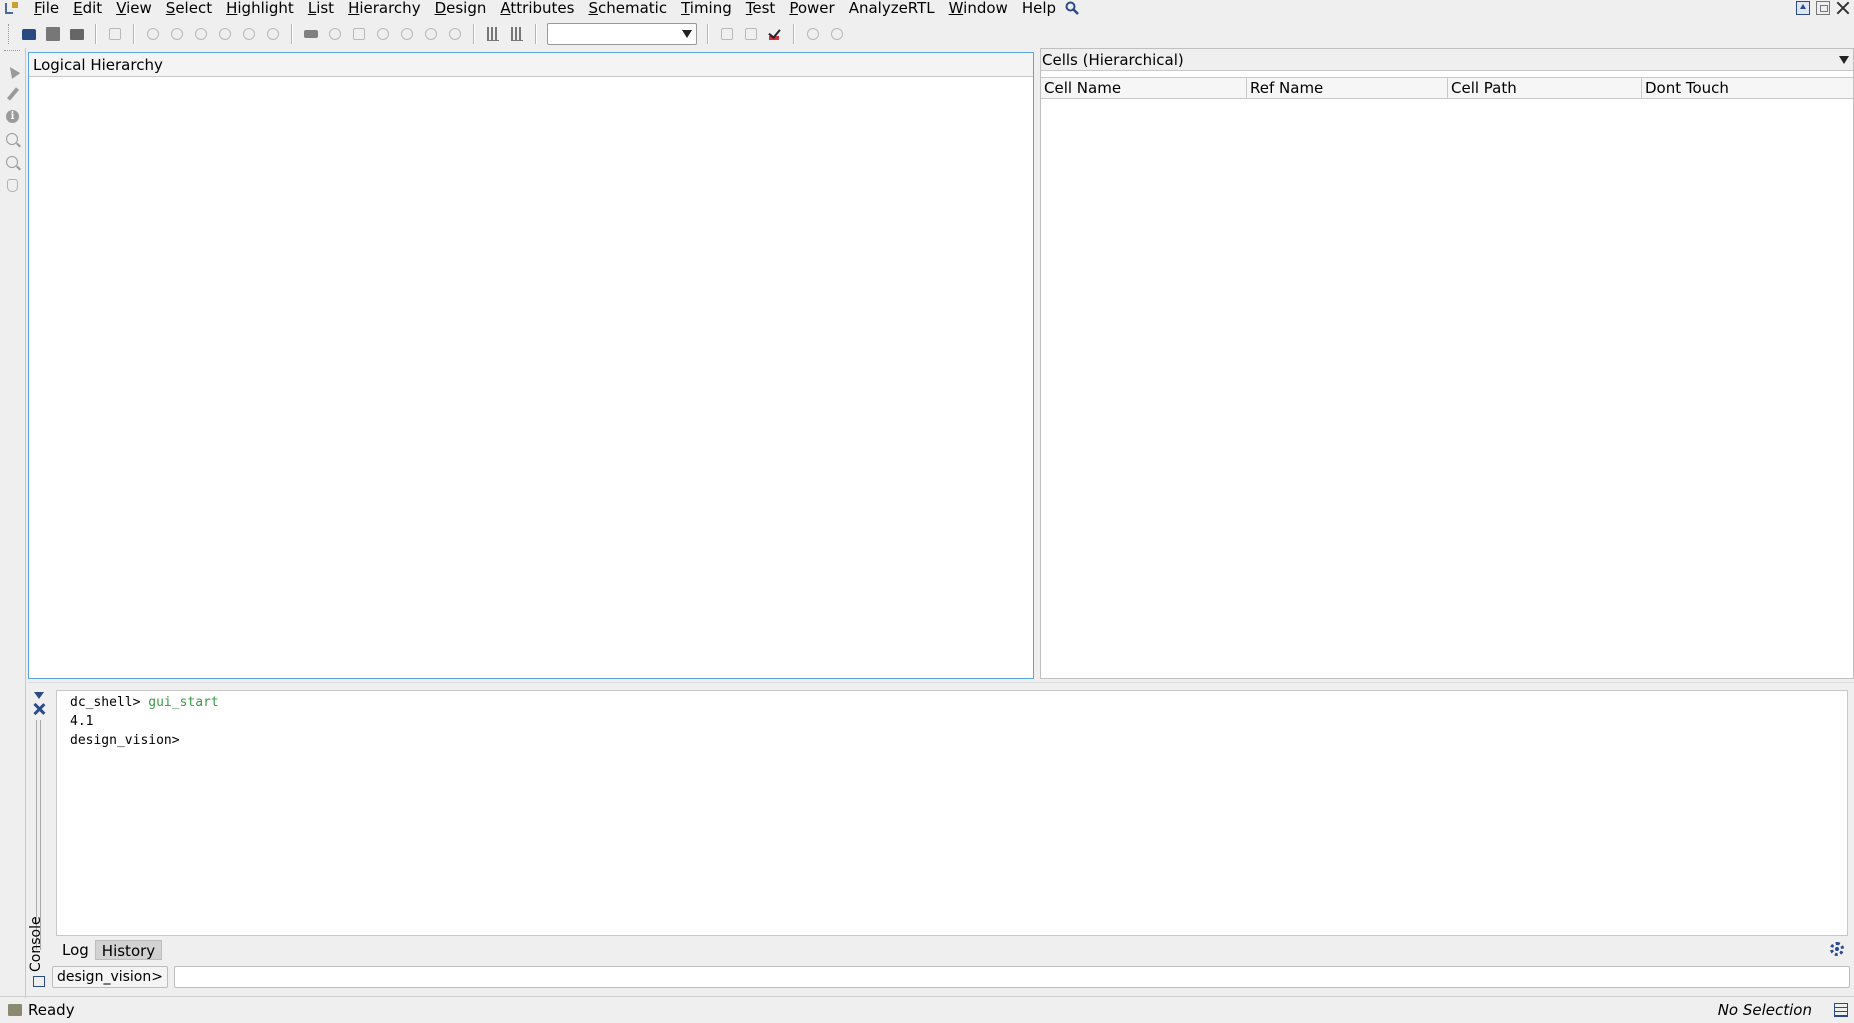 The width and height of the screenshot is (1854, 1023). What do you see at coordinates (622, 34) in the screenshot?
I see `design-select-dropdown` at bounding box center [622, 34].